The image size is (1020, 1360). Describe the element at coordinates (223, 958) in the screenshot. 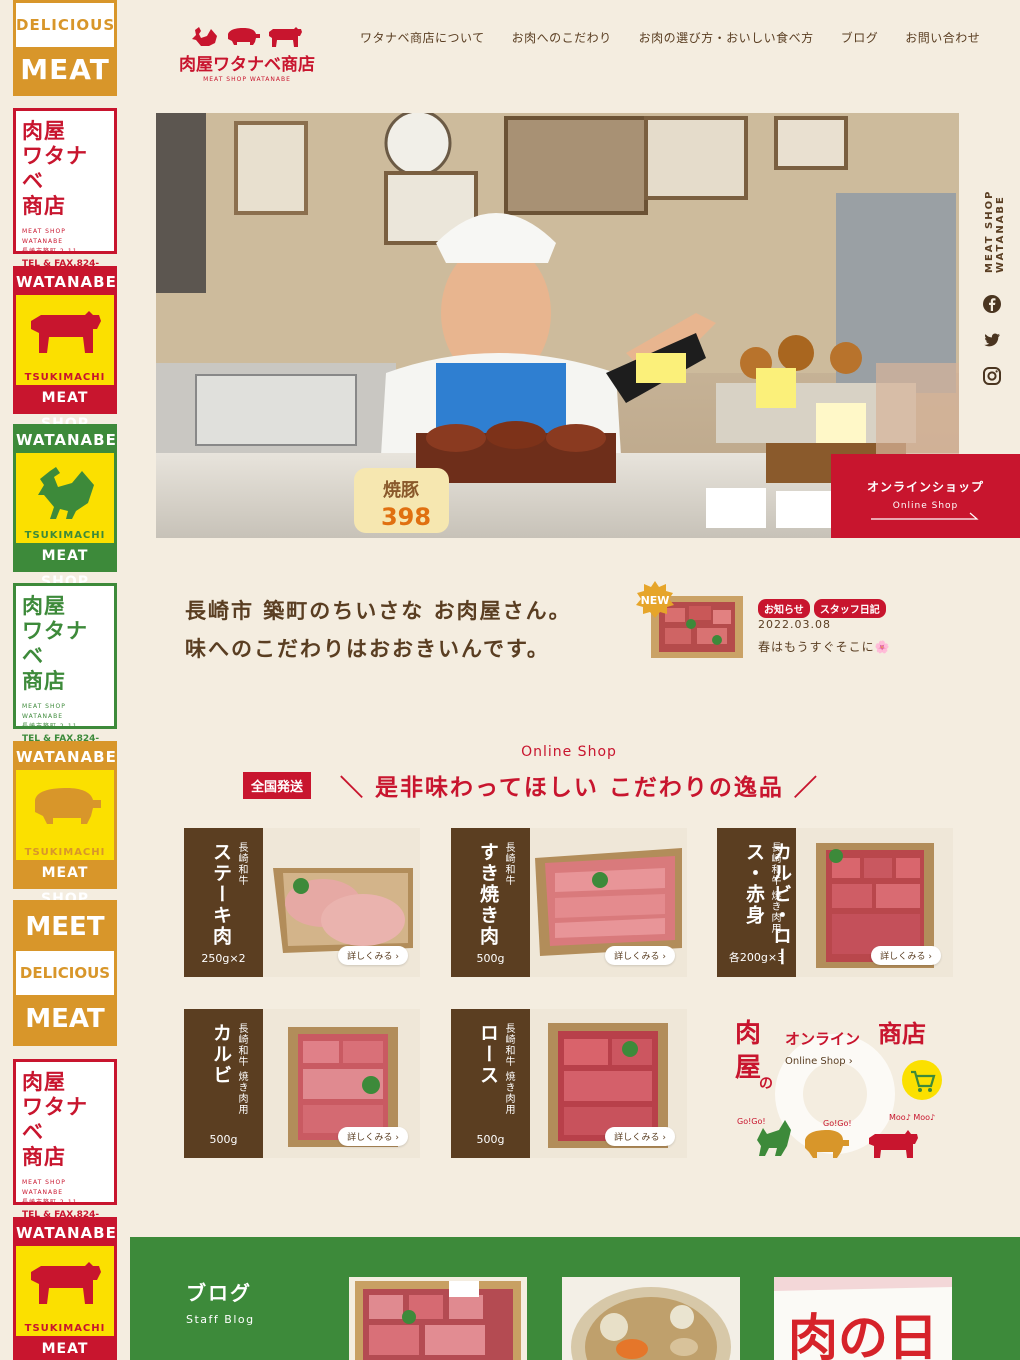

I see `product-weight: 250g×2` at that location.